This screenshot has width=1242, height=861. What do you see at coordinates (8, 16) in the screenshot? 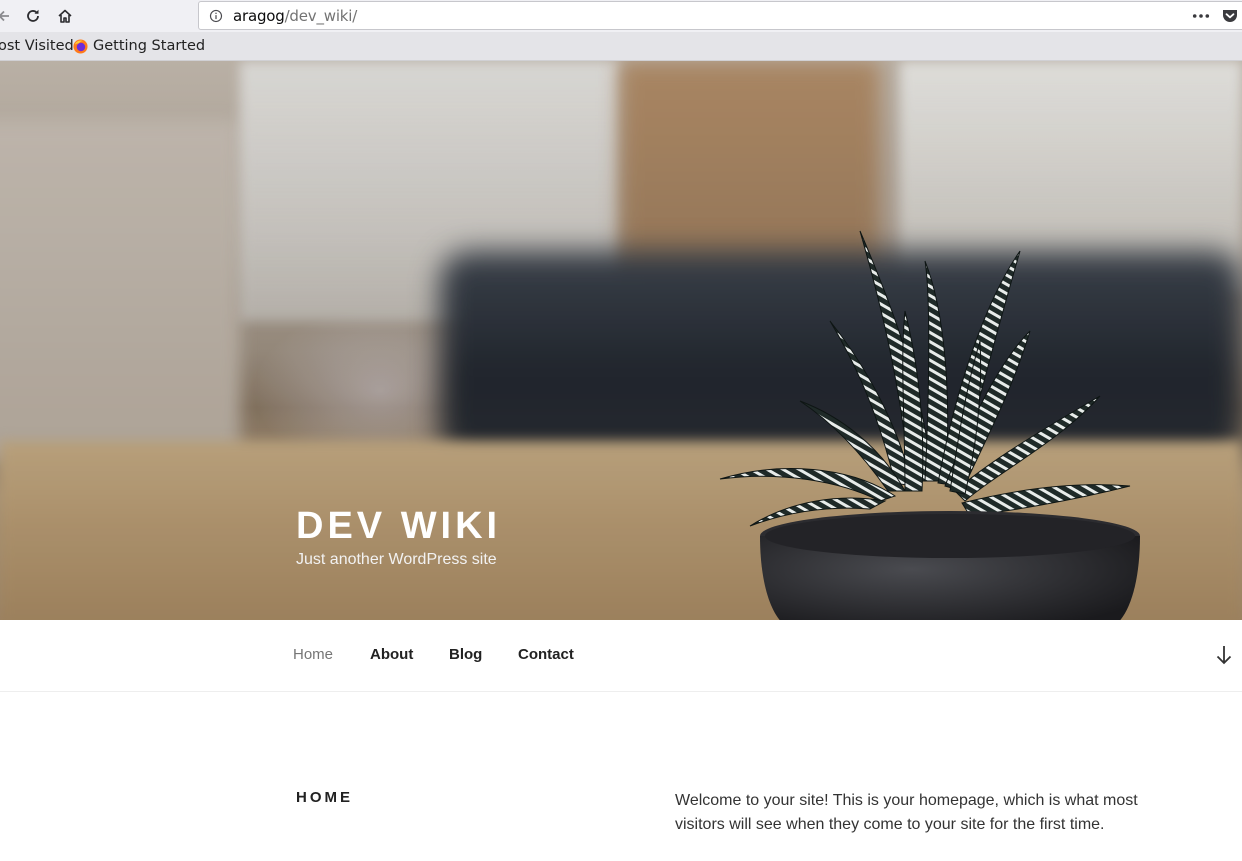
I see `back-arrow-icon` at bounding box center [8, 16].